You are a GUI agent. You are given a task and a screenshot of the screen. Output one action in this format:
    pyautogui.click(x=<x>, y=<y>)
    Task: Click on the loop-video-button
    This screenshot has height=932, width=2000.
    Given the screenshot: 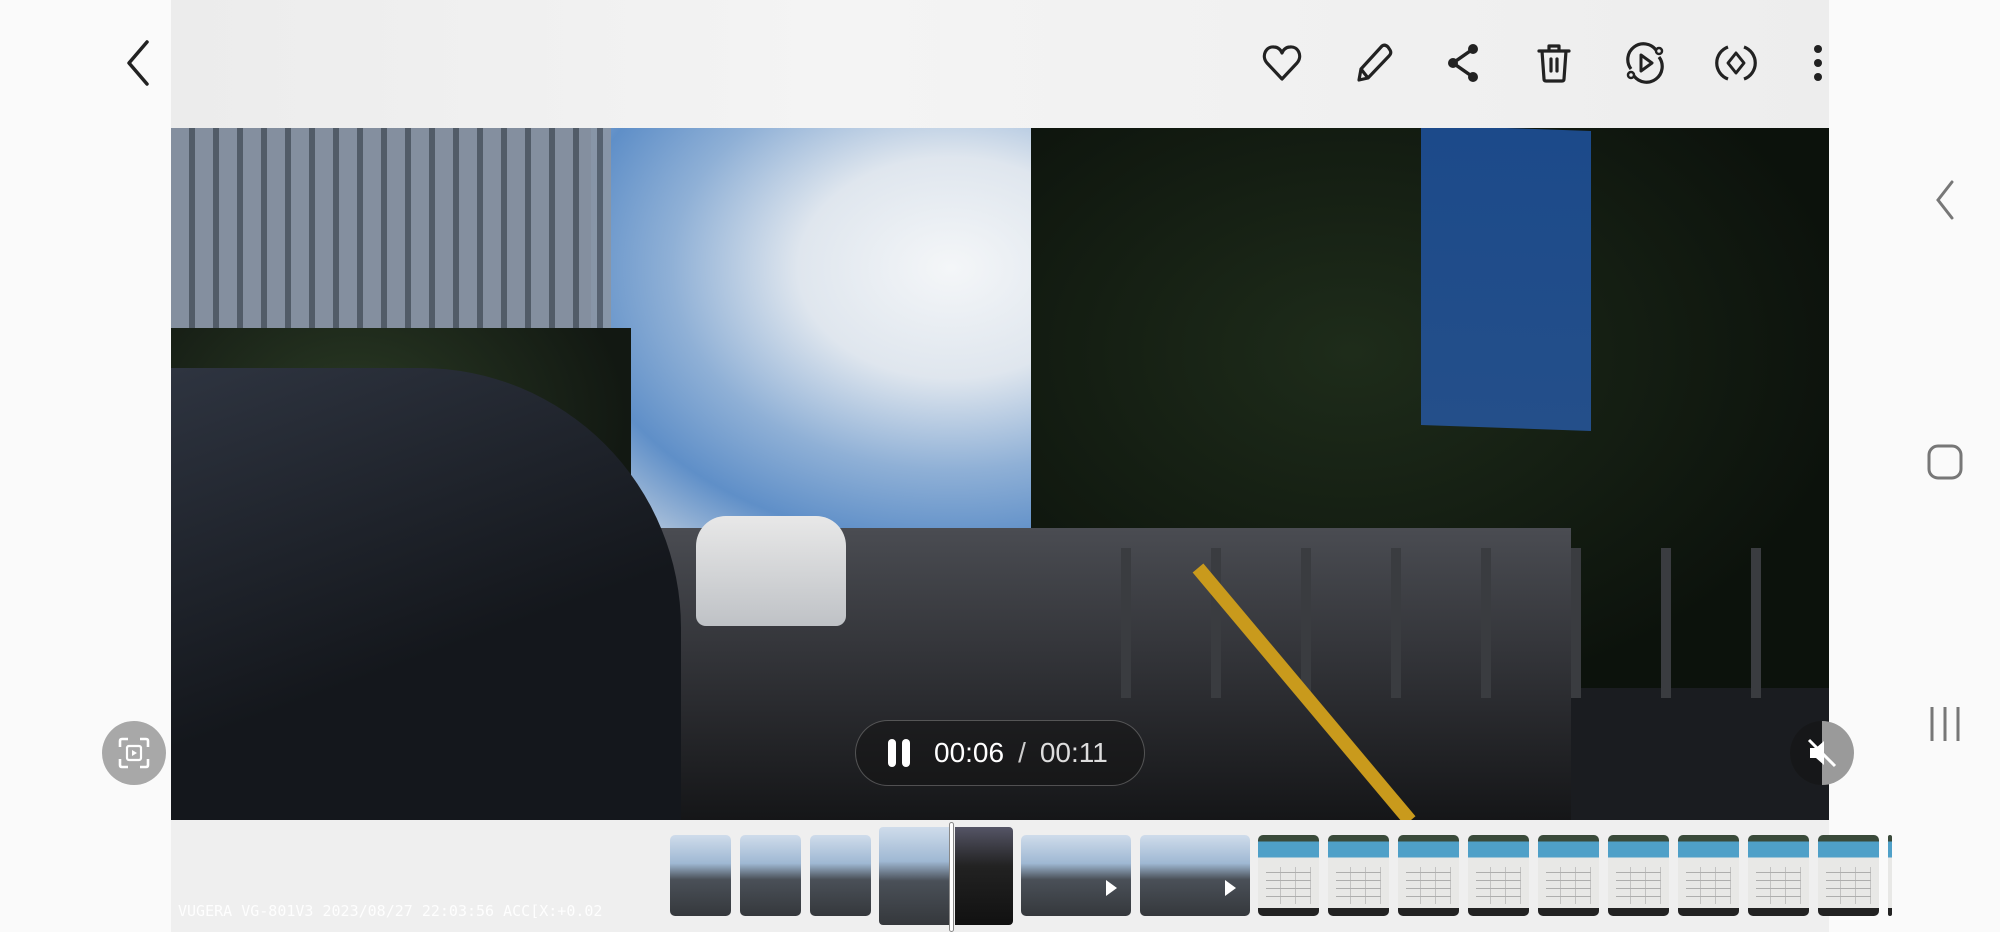 What is the action you would take?
    pyautogui.click(x=1645, y=63)
    